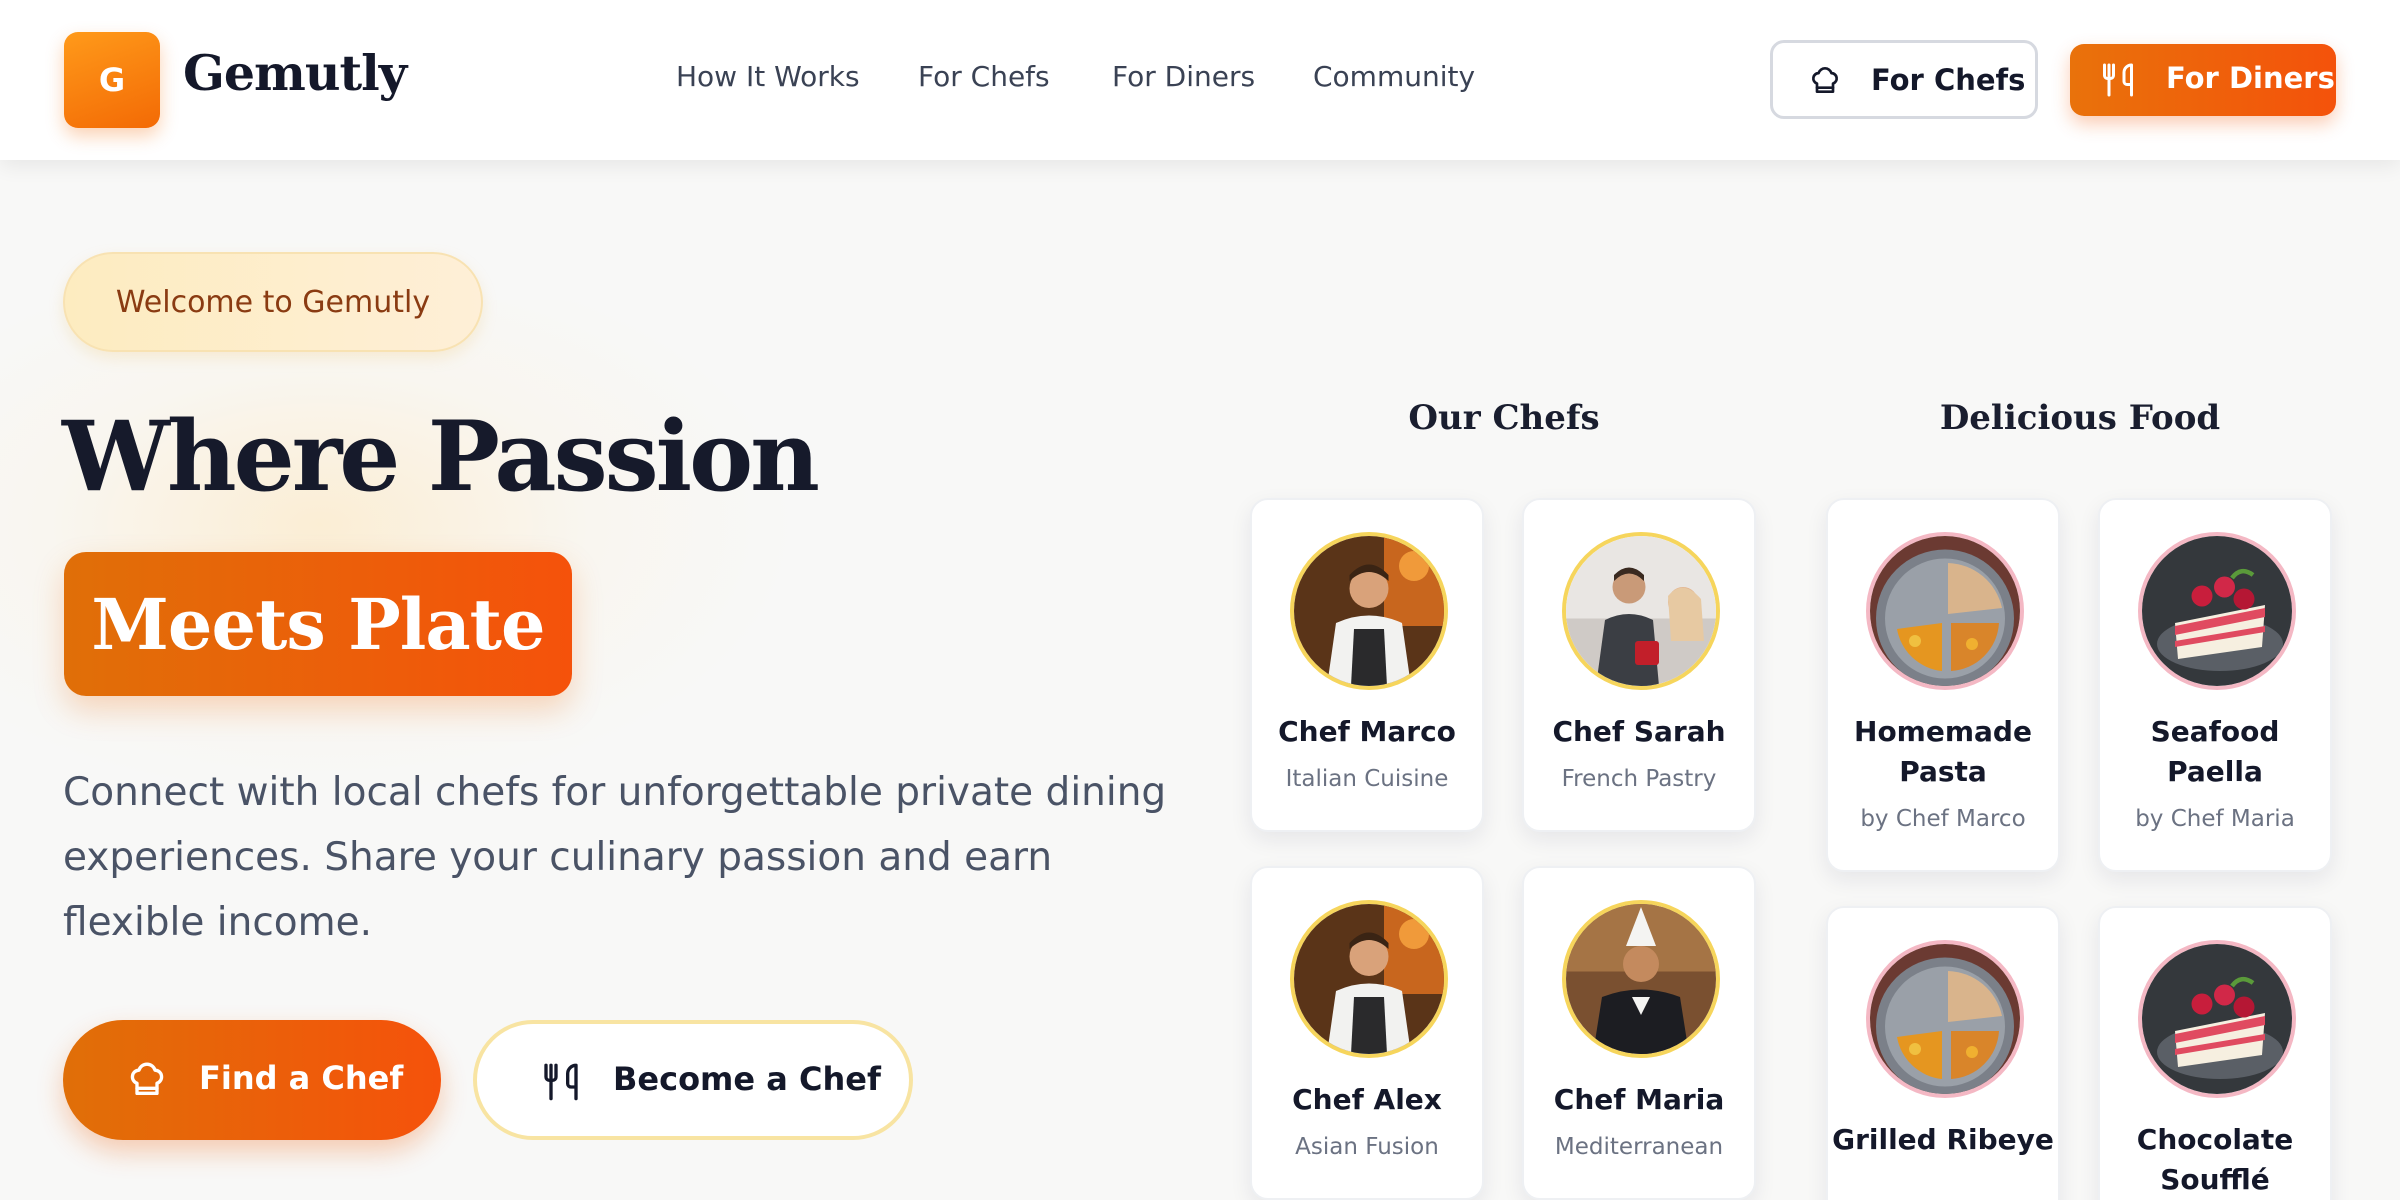  I want to click on chef-specialty: French Pastry, so click(1639, 779).